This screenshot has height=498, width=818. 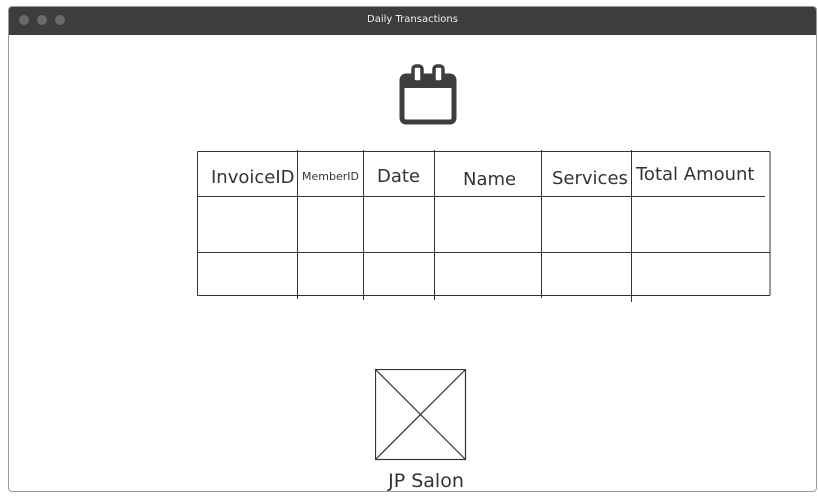 I want to click on window-title: Daily Transactions, so click(x=412, y=19).